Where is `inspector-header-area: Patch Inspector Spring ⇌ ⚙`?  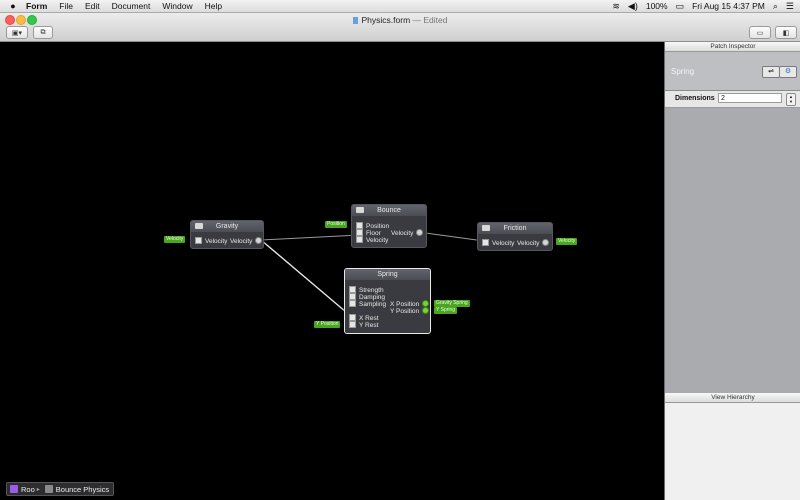
inspector-header-area: Patch Inspector Spring ⇌ ⚙ is located at coordinates (732, 66).